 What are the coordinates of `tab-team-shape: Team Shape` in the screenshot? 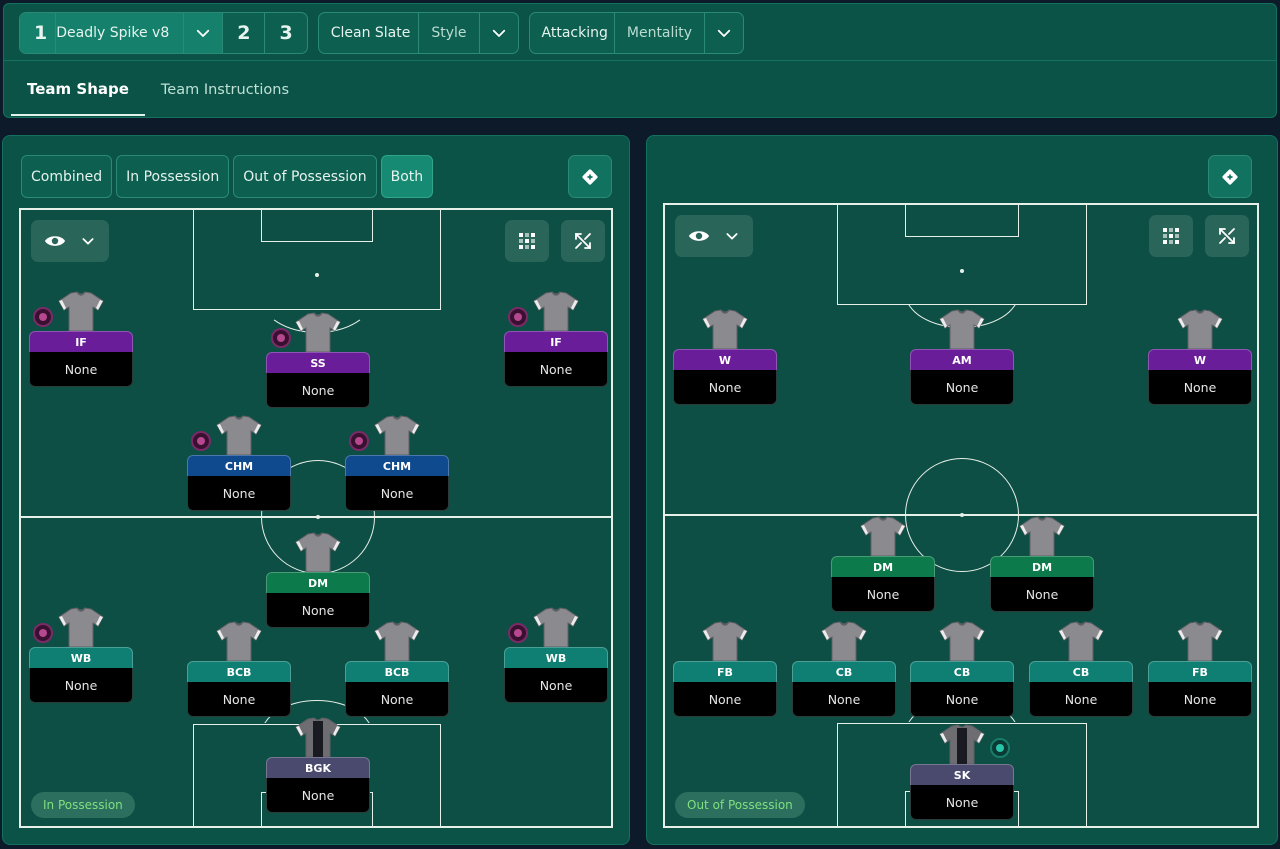 It's located at (78, 90).